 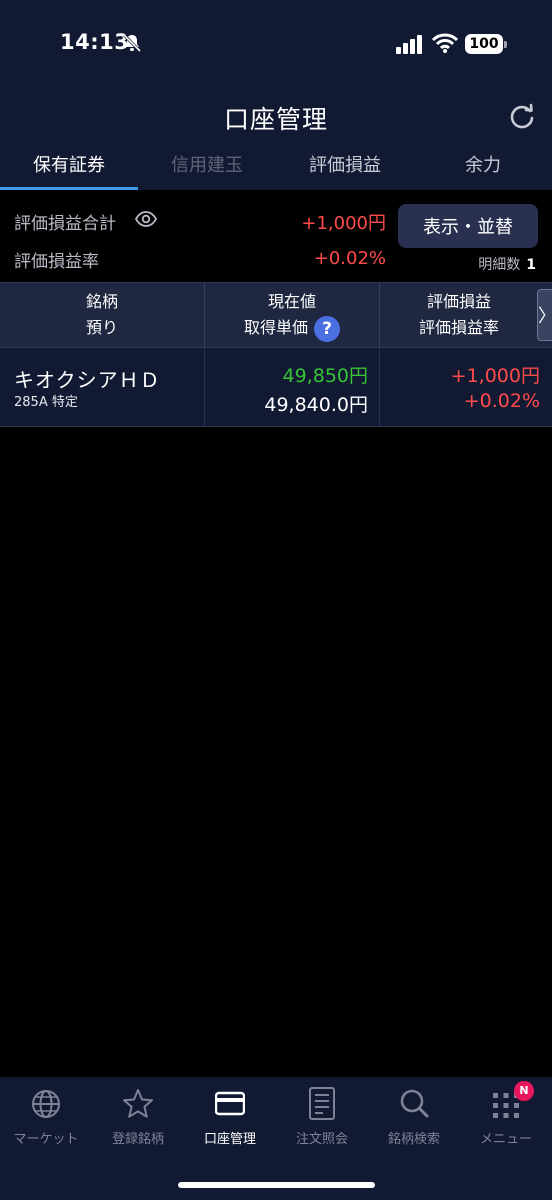 What do you see at coordinates (349, 258) in the screenshot?
I see `pl-rate-value: +0.02%` at bounding box center [349, 258].